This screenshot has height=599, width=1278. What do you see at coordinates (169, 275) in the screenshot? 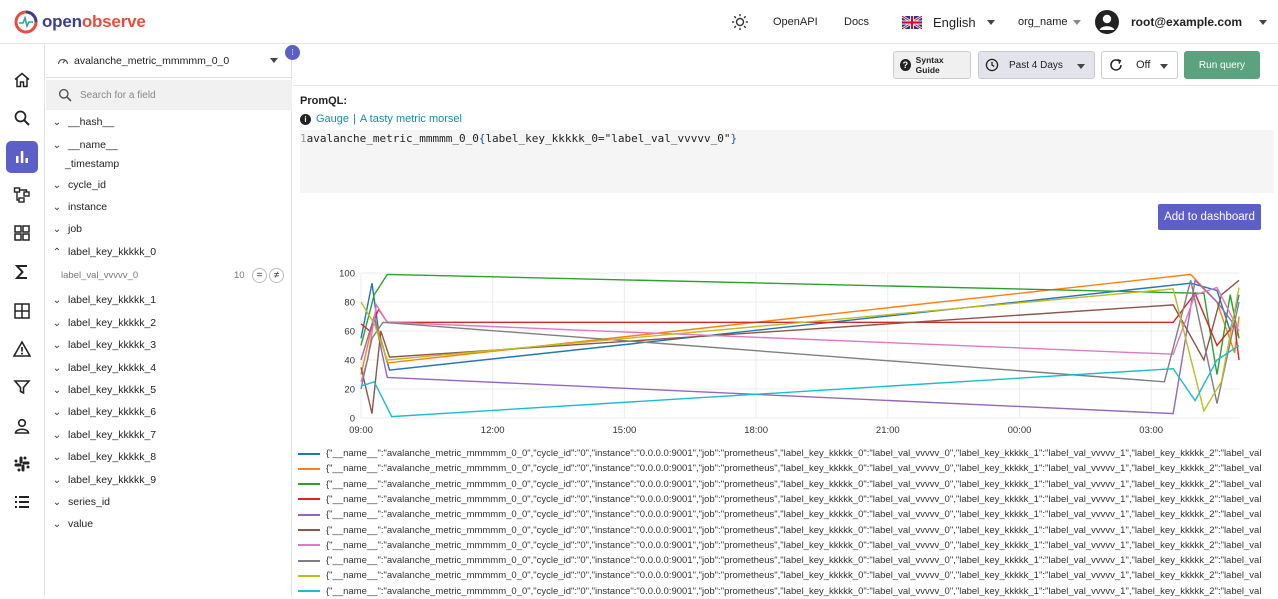
I see `field-value-row: label_val_vvvvv_0 10 = ≠` at bounding box center [169, 275].